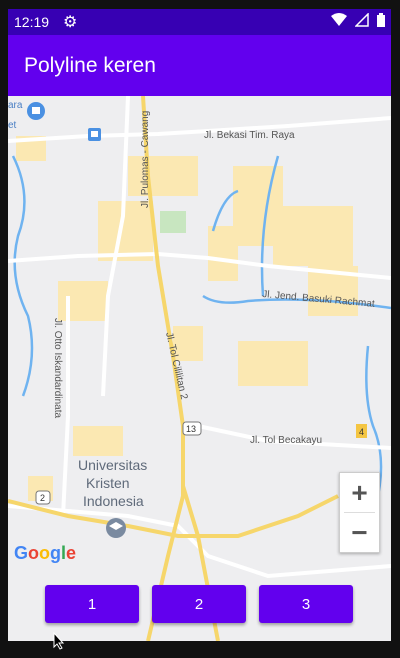  What do you see at coordinates (173, 222) in the screenshot?
I see `park-area` at bounding box center [173, 222].